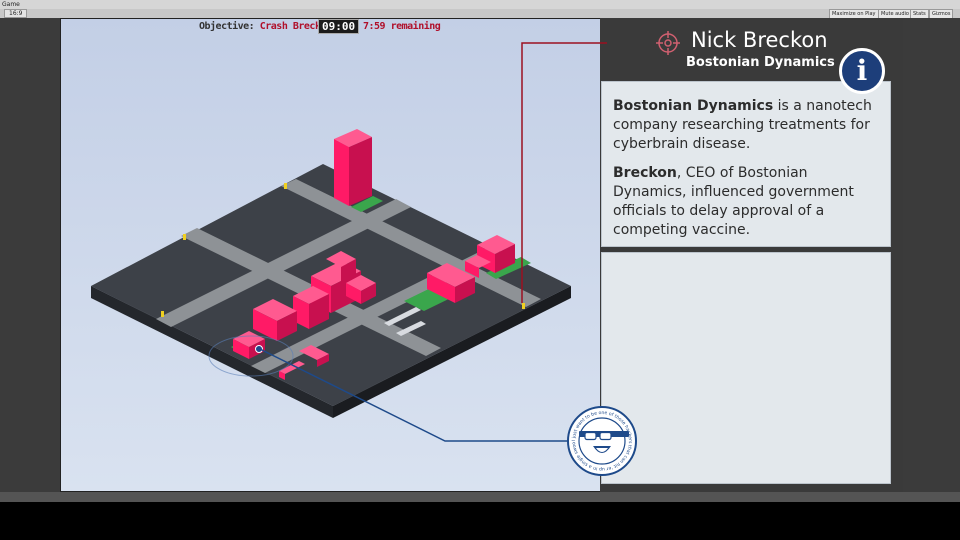 Image resolution: width=960 pixels, height=540 pixels. Describe the element at coordinates (360, 171) in the screenshot. I see `building-tower-side` at that location.